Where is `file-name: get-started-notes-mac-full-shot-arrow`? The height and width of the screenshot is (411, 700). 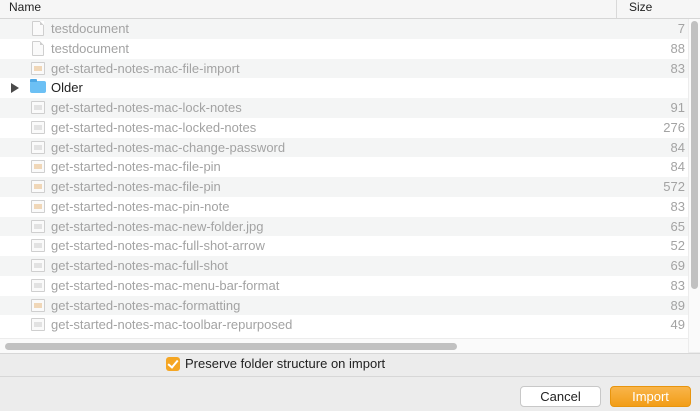 file-name: get-started-notes-mac-full-shot-arrow is located at coordinates (158, 246).